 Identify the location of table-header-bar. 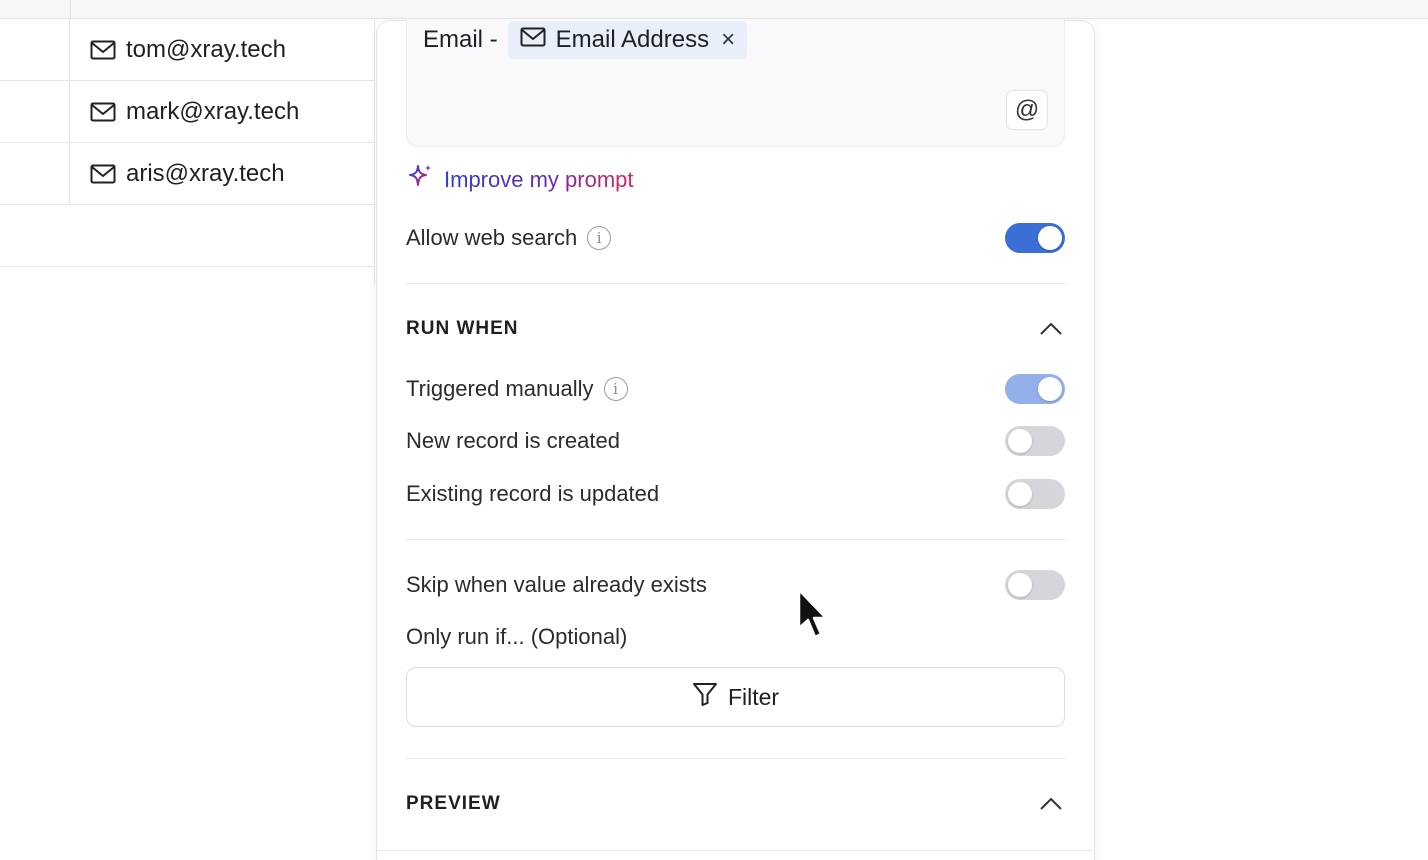
(714, 9).